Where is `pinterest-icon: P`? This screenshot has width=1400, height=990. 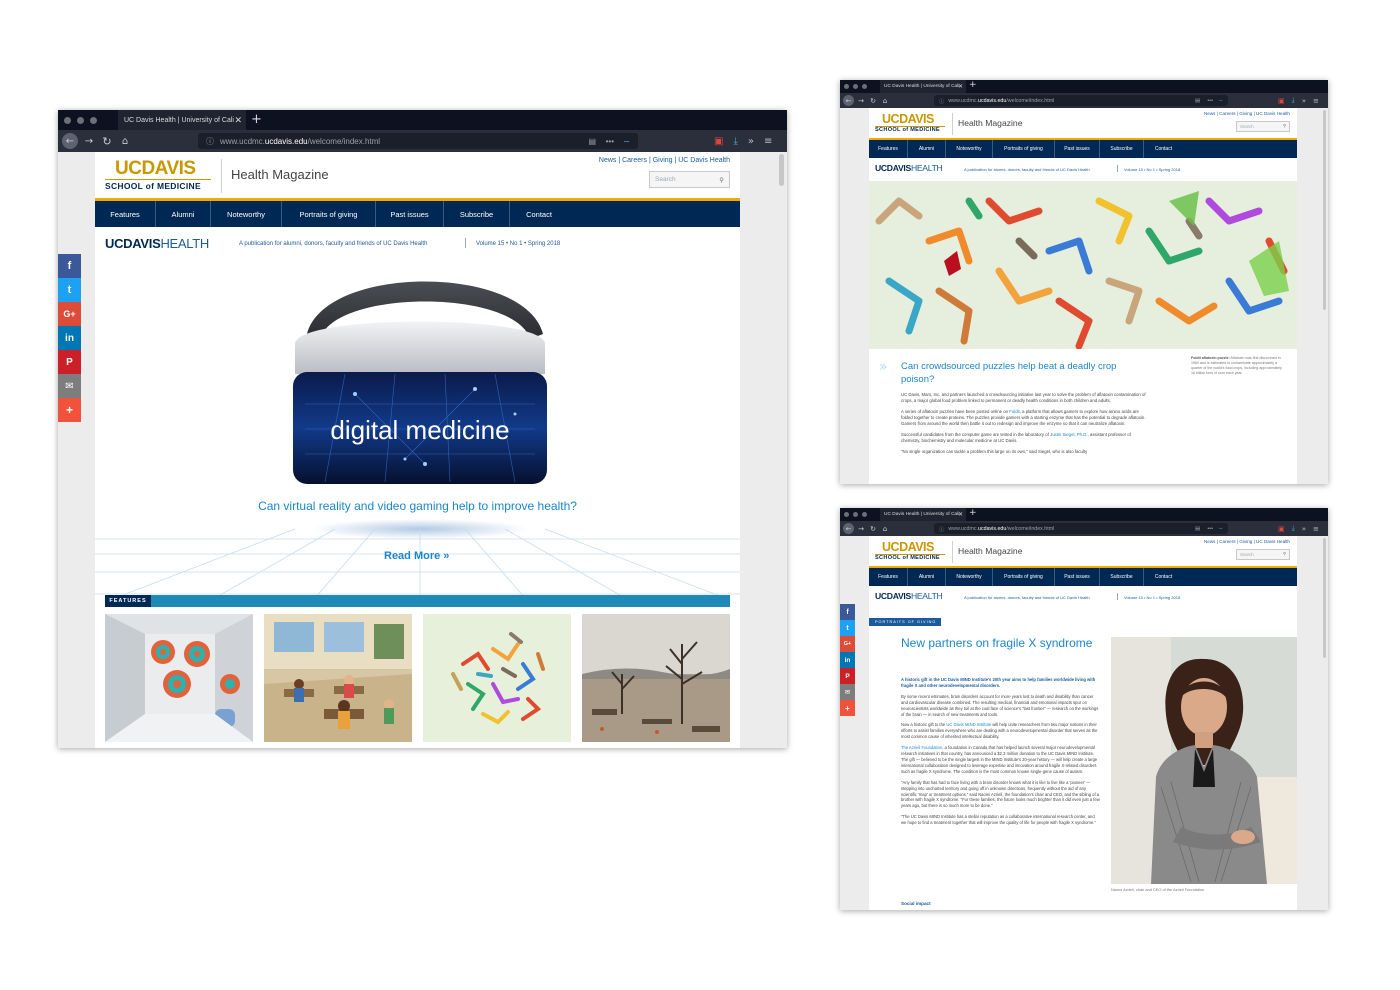
pinterest-icon: P is located at coordinates (847, 676).